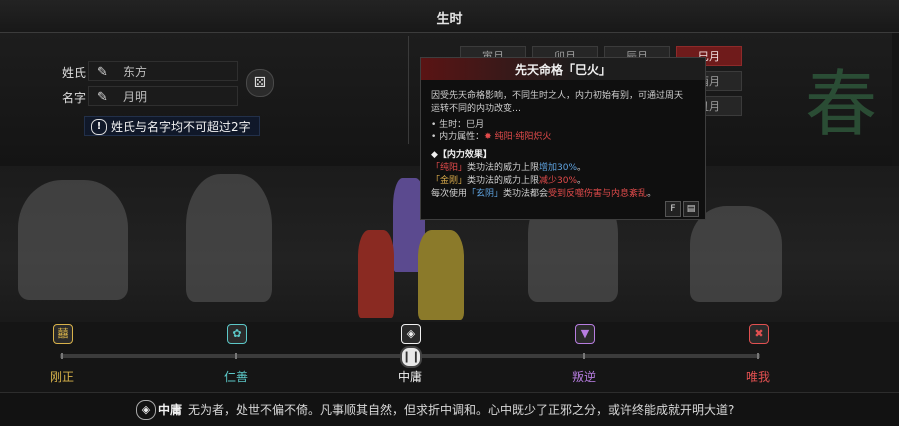  I want to click on pause-icon: ❙❙, so click(411, 356).